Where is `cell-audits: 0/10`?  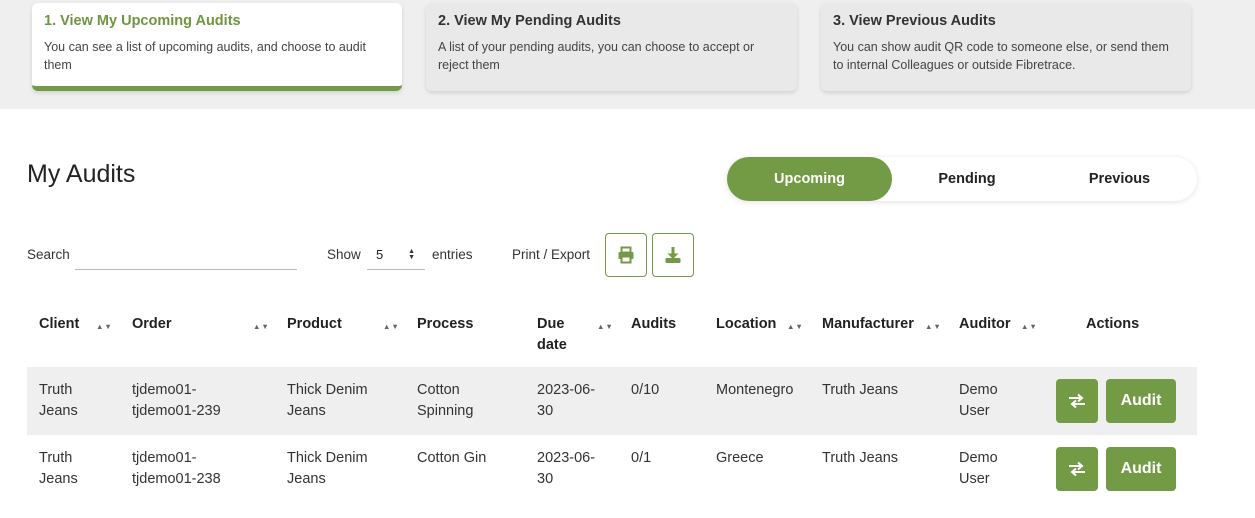 cell-audits: 0/10 is located at coordinates (645, 390).